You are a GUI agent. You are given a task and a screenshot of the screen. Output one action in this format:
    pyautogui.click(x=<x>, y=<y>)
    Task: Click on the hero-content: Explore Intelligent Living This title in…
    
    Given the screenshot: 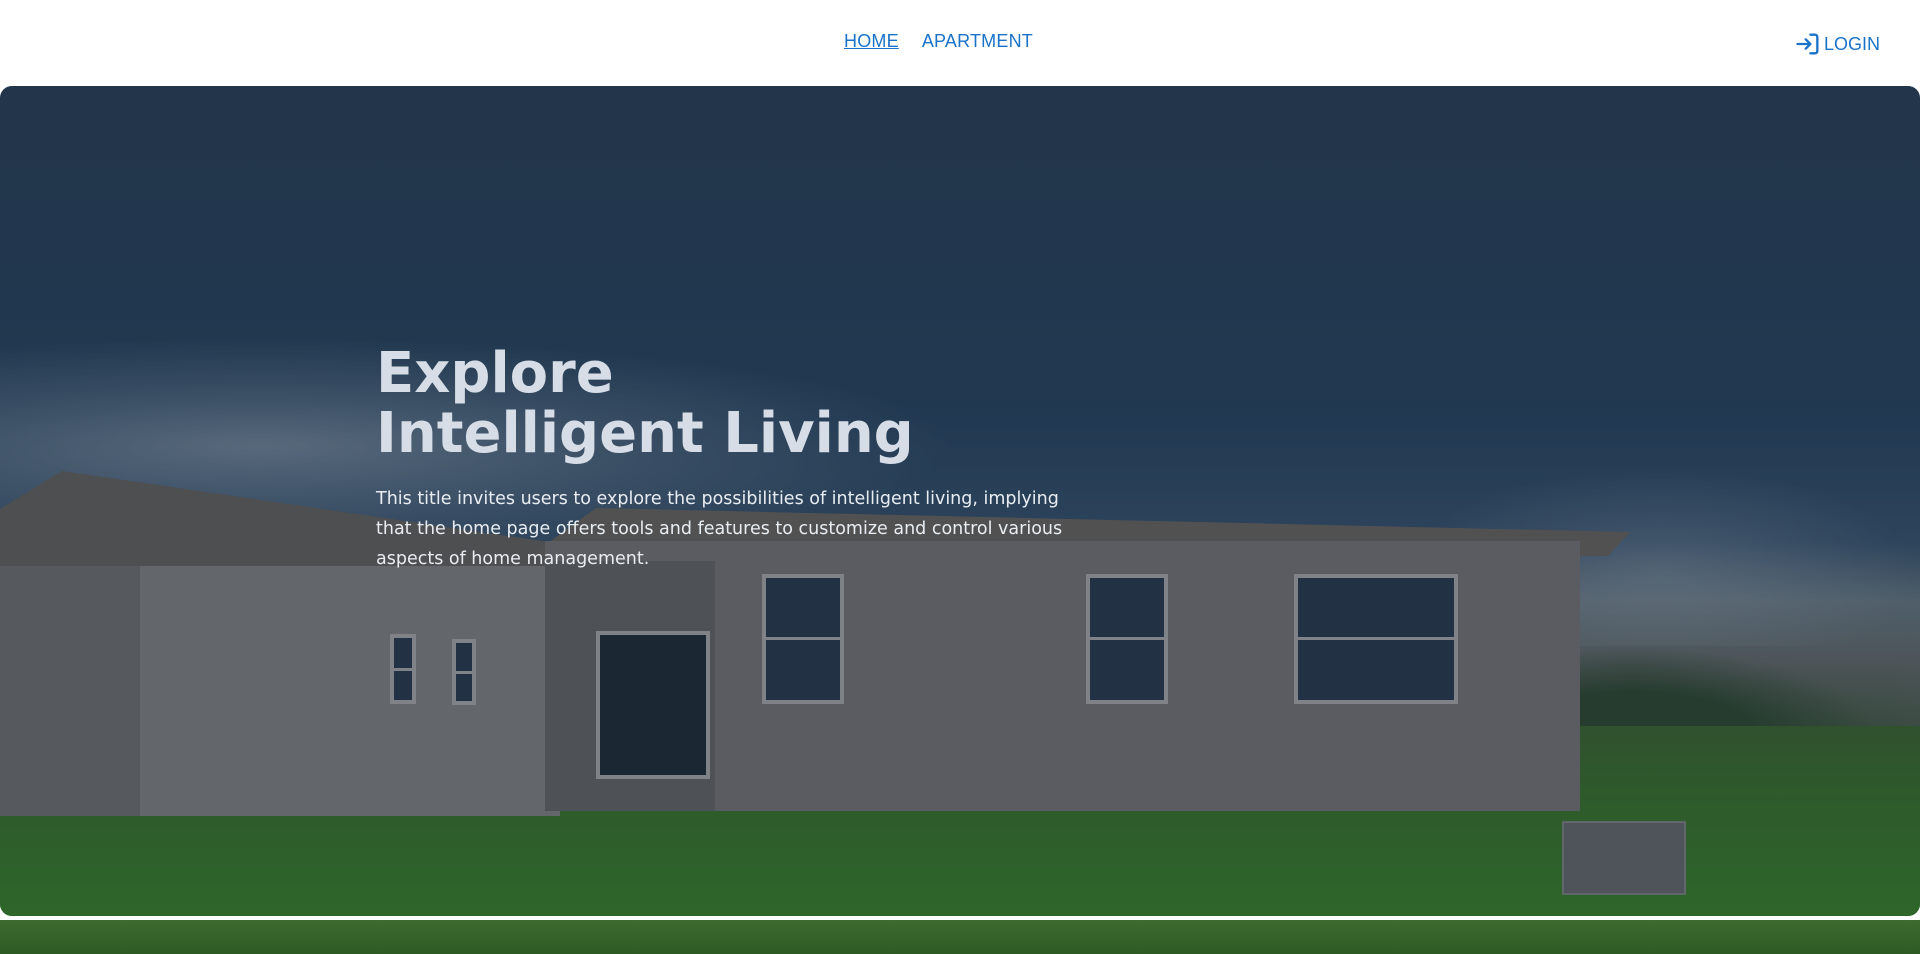 What is the action you would take?
    pyautogui.click(x=726, y=459)
    